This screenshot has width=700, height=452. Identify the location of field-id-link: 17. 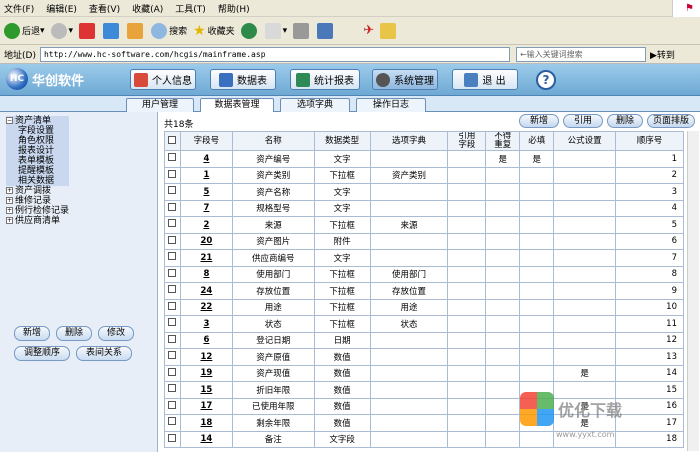
(206, 406).